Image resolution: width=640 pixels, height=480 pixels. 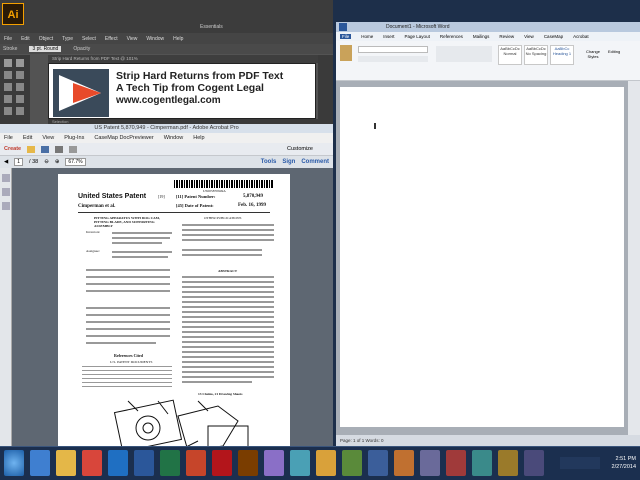 What do you see at coordinates (144, 463) in the screenshot?
I see `word-taskbar-icon` at bounding box center [144, 463].